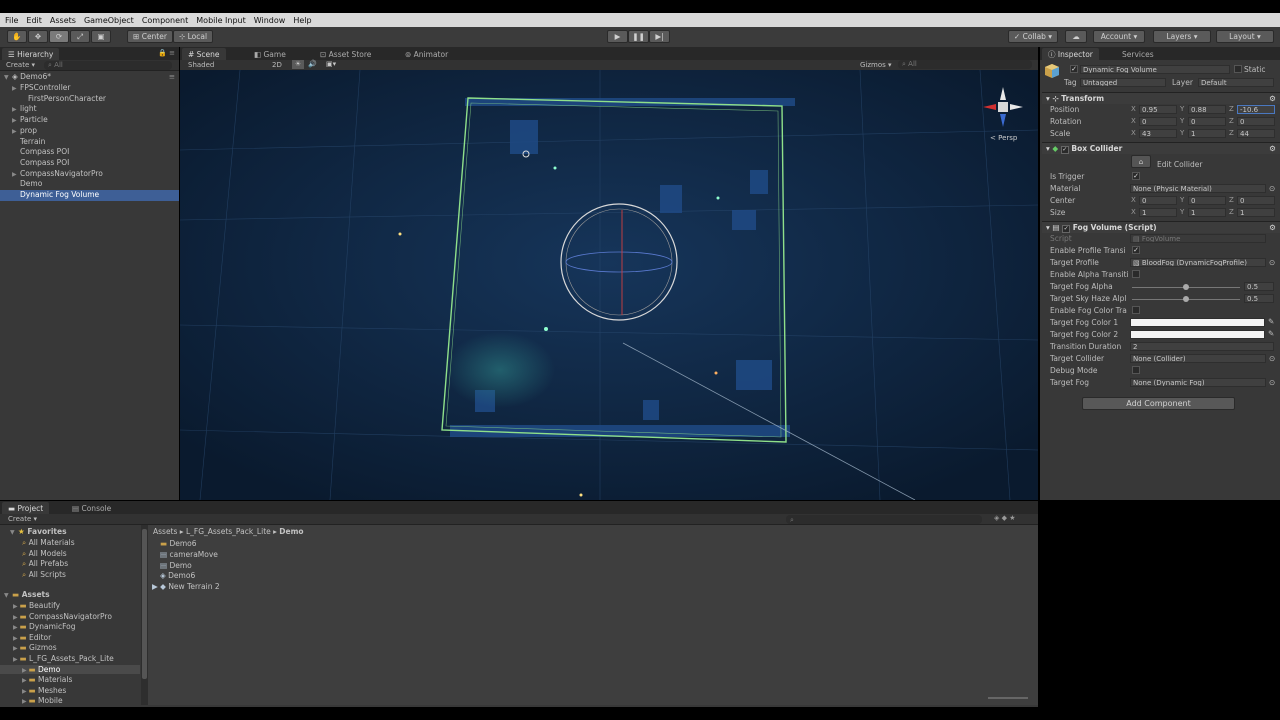 Image resolution: width=1280 pixels, height=720 pixels. What do you see at coordinates (270, 54) in the screenshot?
I see `tab-game: ◧ Game` at bounding box center [270, 54].